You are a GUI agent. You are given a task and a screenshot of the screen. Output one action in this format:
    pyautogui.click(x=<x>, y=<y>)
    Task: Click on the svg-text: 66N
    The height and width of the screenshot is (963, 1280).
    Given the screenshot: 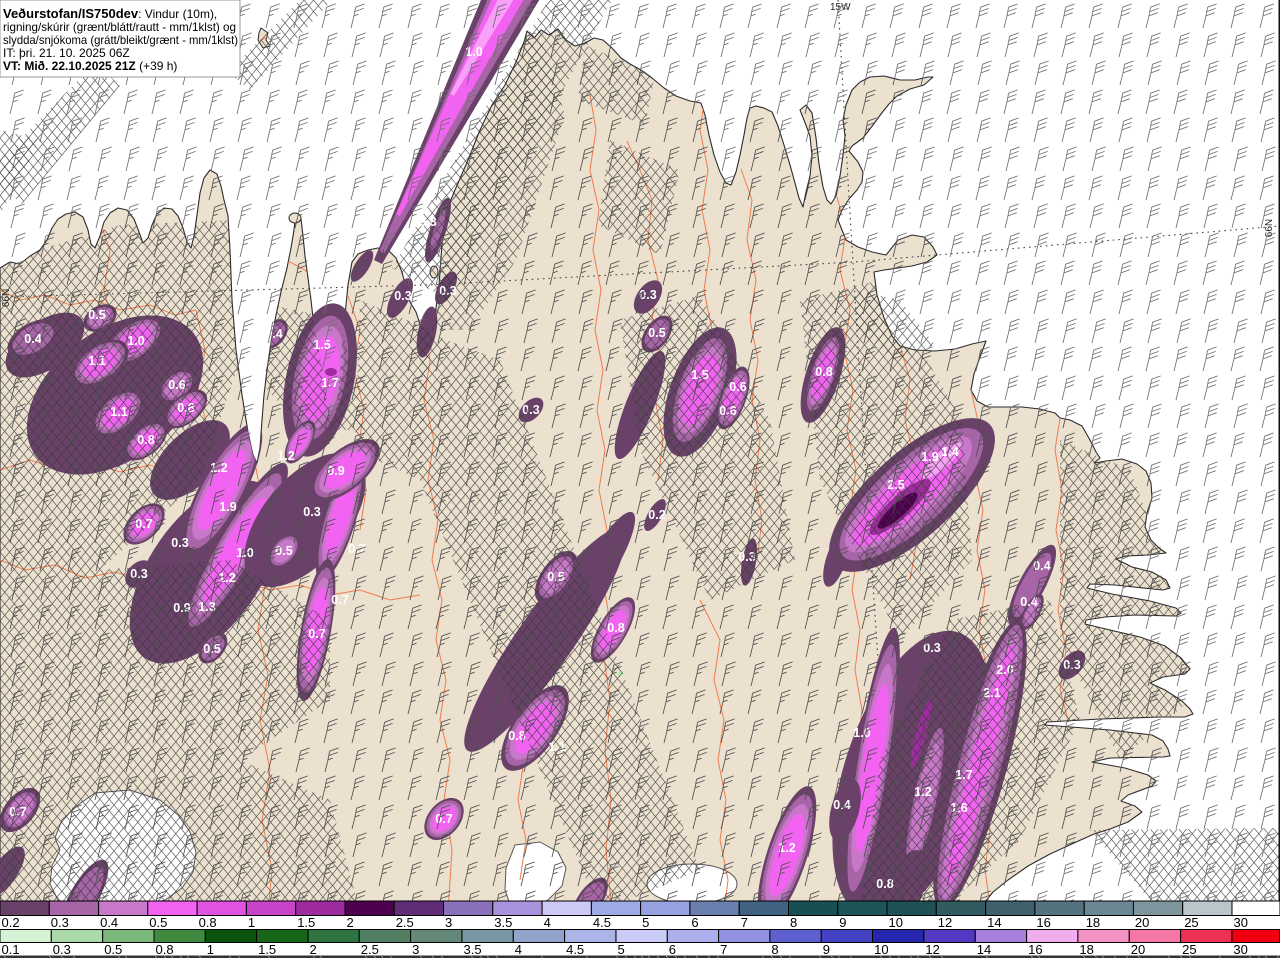 What is the action you would take?
    pyautogui.click(x=1269, y=228)
    